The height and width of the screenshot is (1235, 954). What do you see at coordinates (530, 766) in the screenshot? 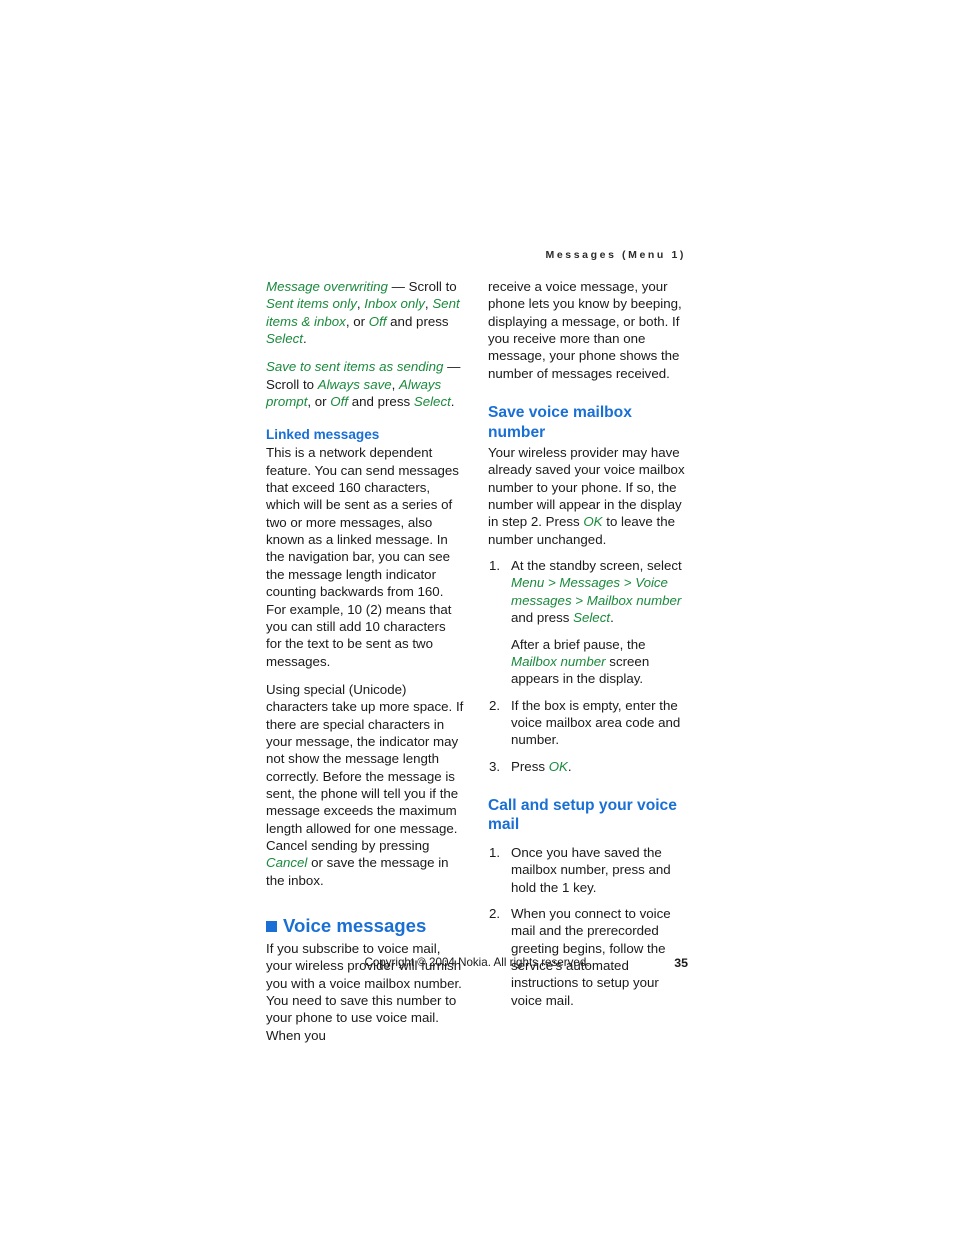
I see `text-run: Press` at bounding box center [530, 766].